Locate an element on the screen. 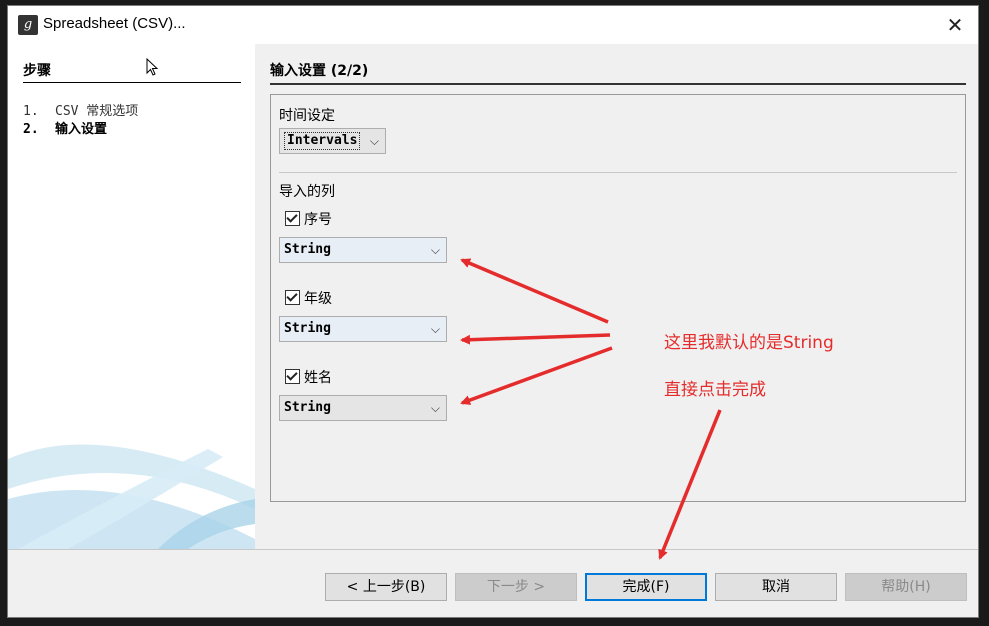 The image size is (989, 626). time-setting-select: Intervals ⌵ is located at coordinates (332, 141).